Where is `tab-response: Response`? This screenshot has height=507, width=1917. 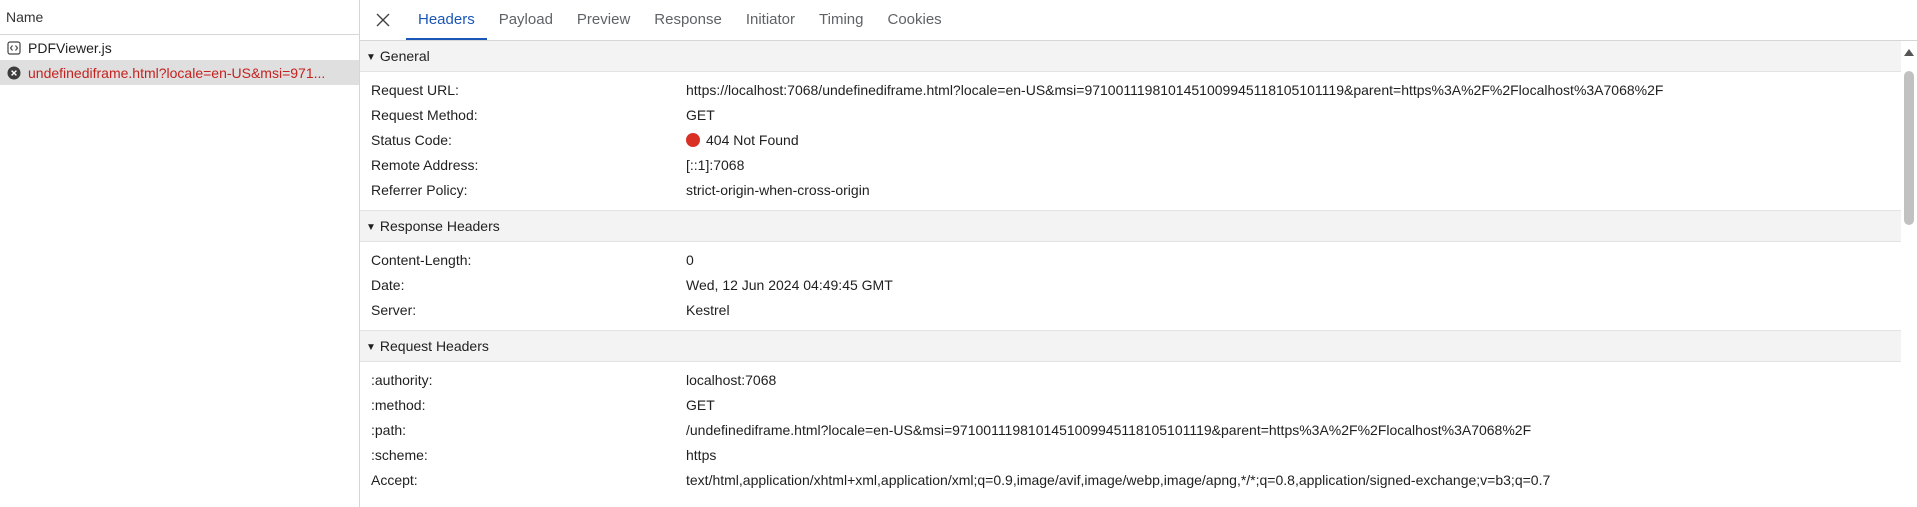
tab-response: Response is located at coordinates (688, 20).